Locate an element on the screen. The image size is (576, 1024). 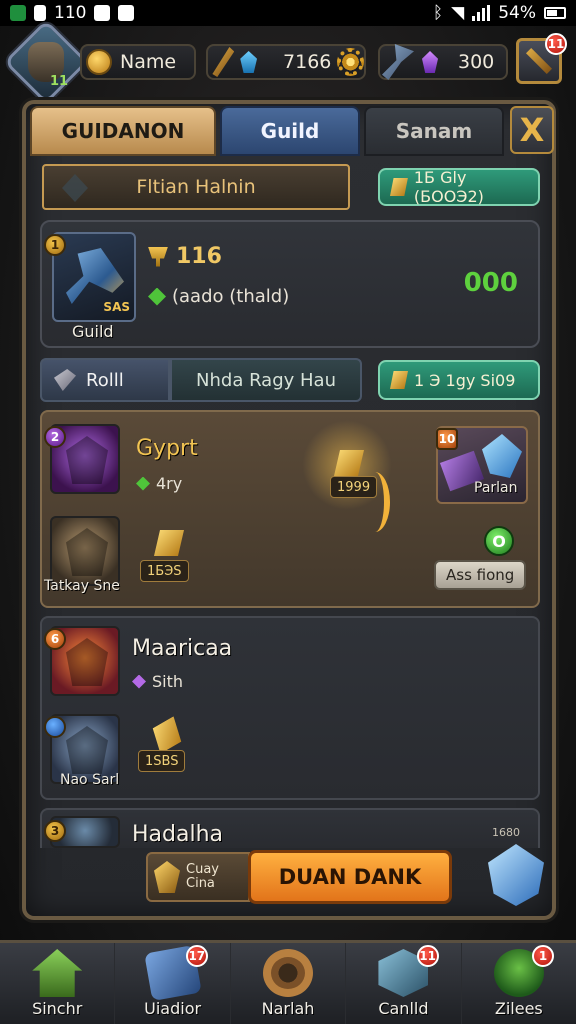
guild-level-pill: 1Б Gly (БООЭ2) is located at coordinates (459, 187).